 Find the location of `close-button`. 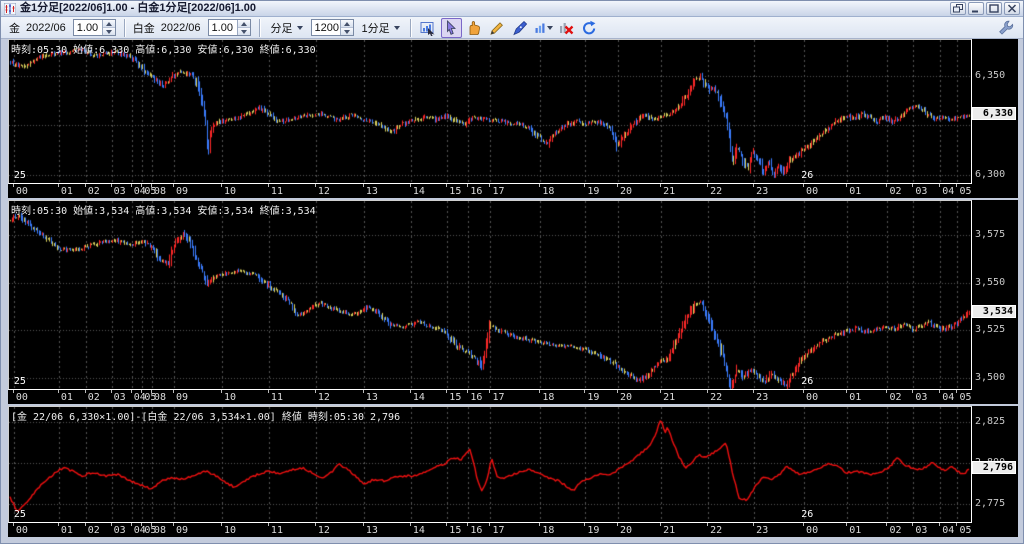

close-button is located at coordinates (1012, 8).